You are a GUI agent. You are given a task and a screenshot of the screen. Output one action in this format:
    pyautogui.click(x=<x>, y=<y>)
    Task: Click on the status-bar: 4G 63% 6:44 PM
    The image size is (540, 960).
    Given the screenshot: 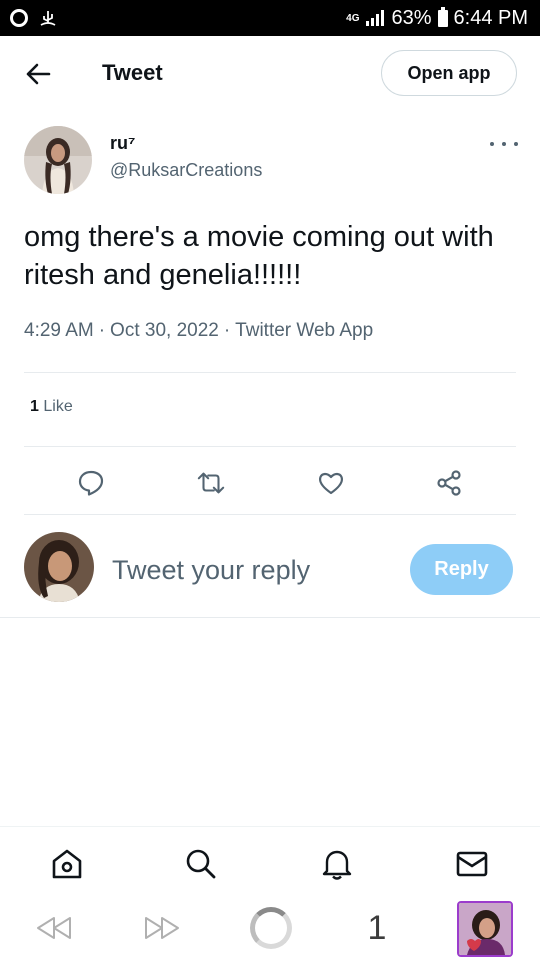 What is the action you would take?
    pyautogui.click(x=270, y=18)
    